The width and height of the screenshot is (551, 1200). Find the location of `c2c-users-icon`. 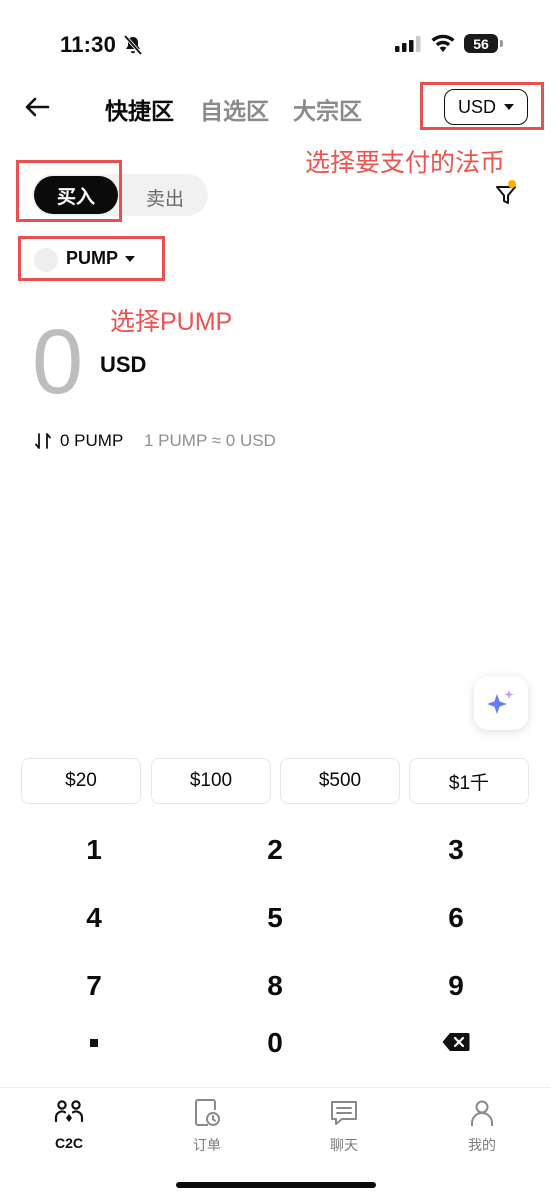

c2c-users-icon is located at coordinates (69, 1111).